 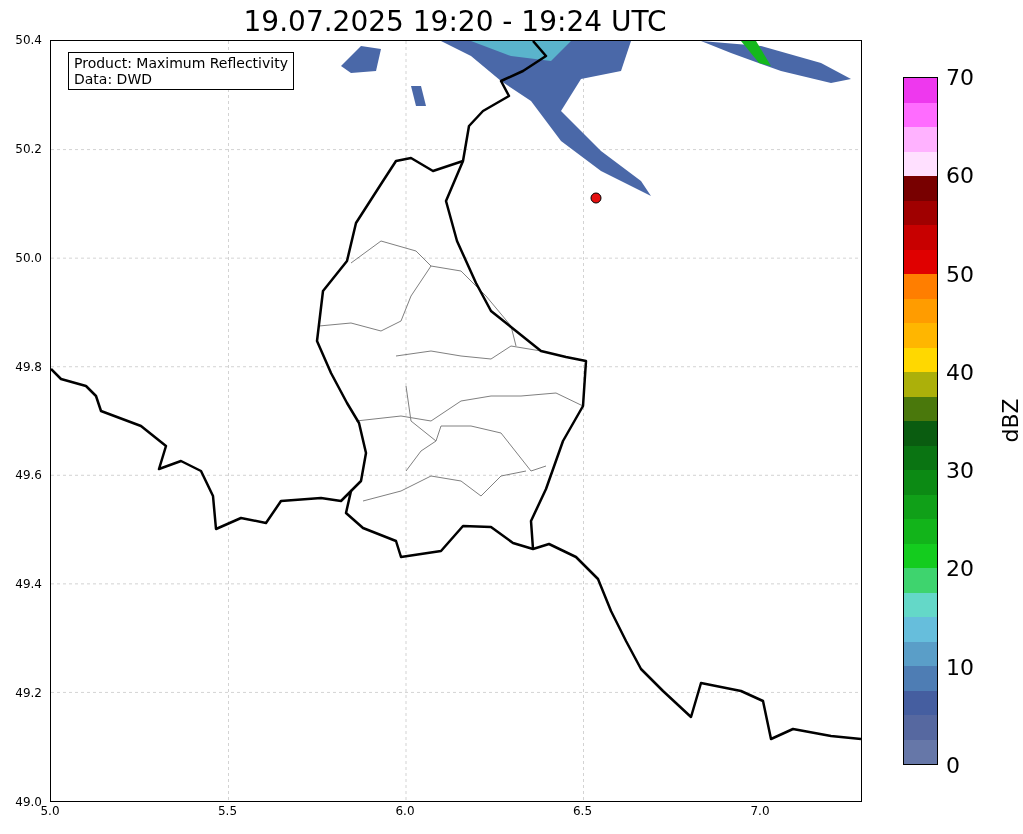 What do you see at coordinates (28, 584) in the screenshot?
I see `y-tick-label: 49.4` at bounding box center [28, 584].